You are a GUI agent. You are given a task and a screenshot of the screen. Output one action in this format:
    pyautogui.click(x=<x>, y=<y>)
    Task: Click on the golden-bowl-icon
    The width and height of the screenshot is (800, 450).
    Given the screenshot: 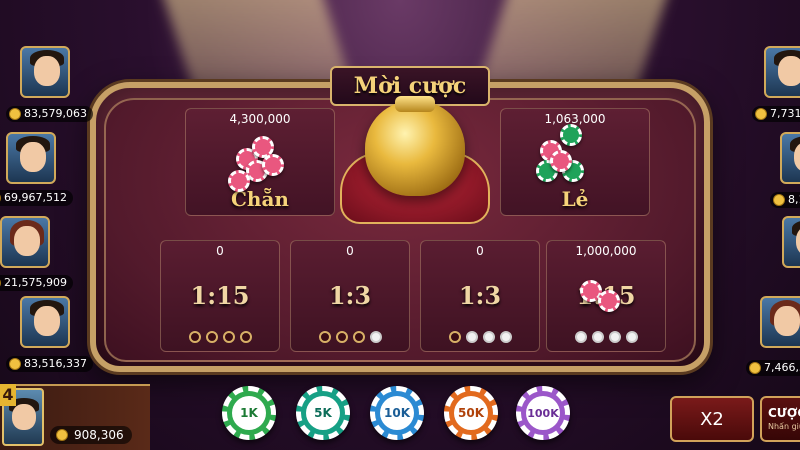 What is the action you would take?
    pyautogui.click(x=415, y=148)
    